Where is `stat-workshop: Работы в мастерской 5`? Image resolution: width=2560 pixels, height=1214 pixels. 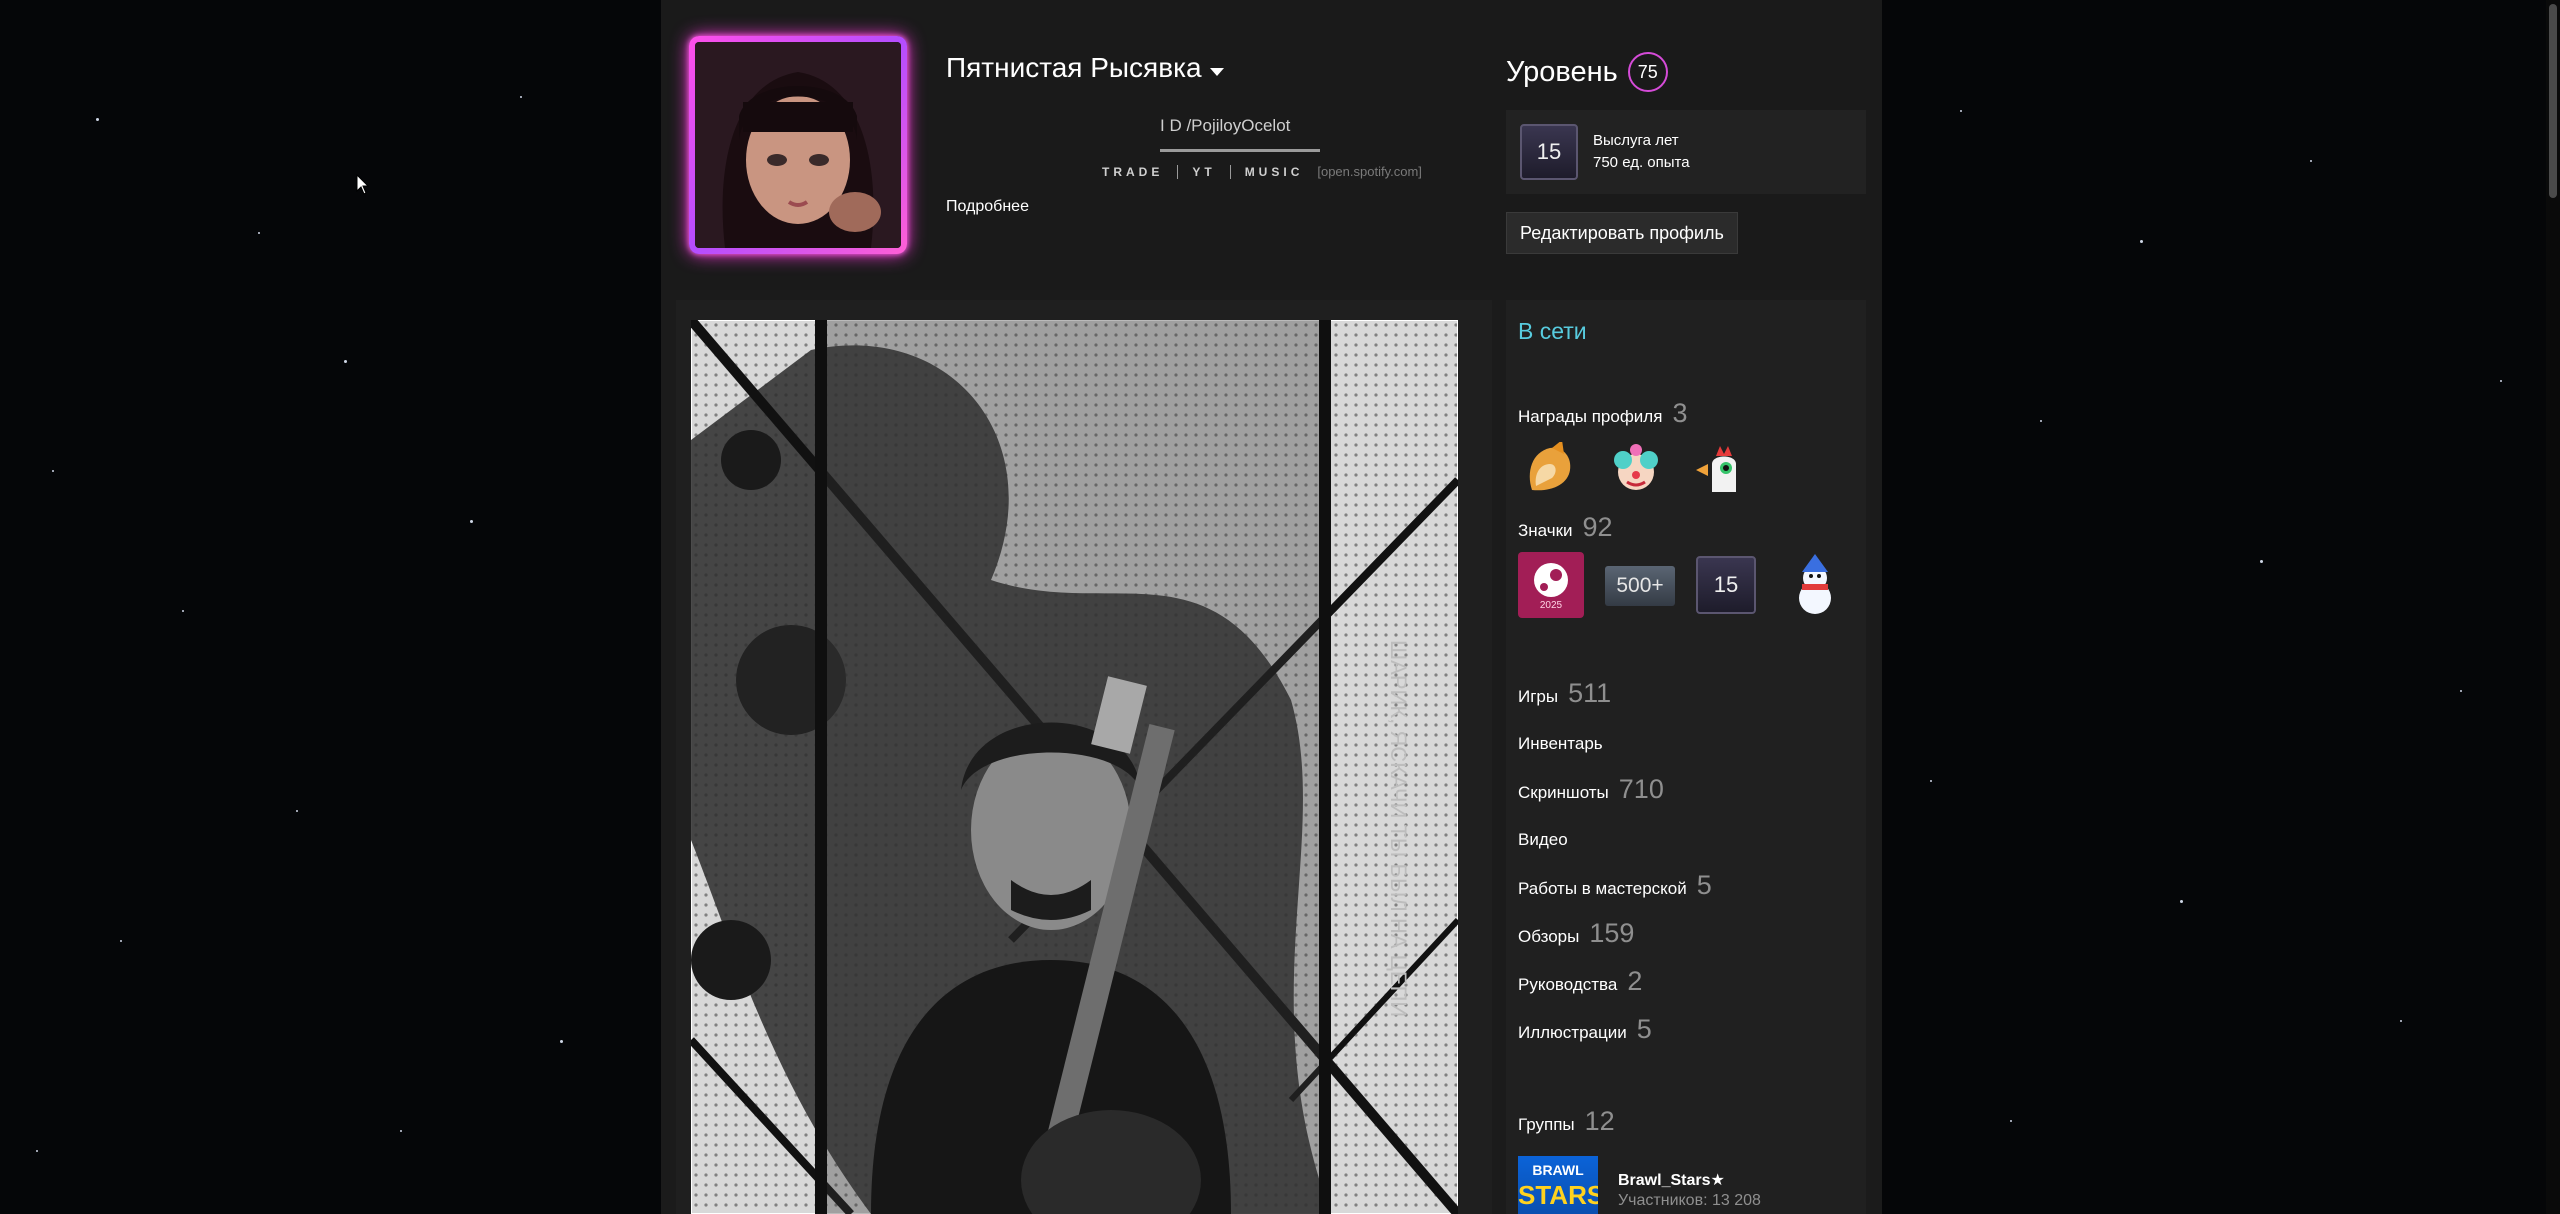 stat-workshop: Работы в мастерской 5 is located at coordinates (1615, 885).